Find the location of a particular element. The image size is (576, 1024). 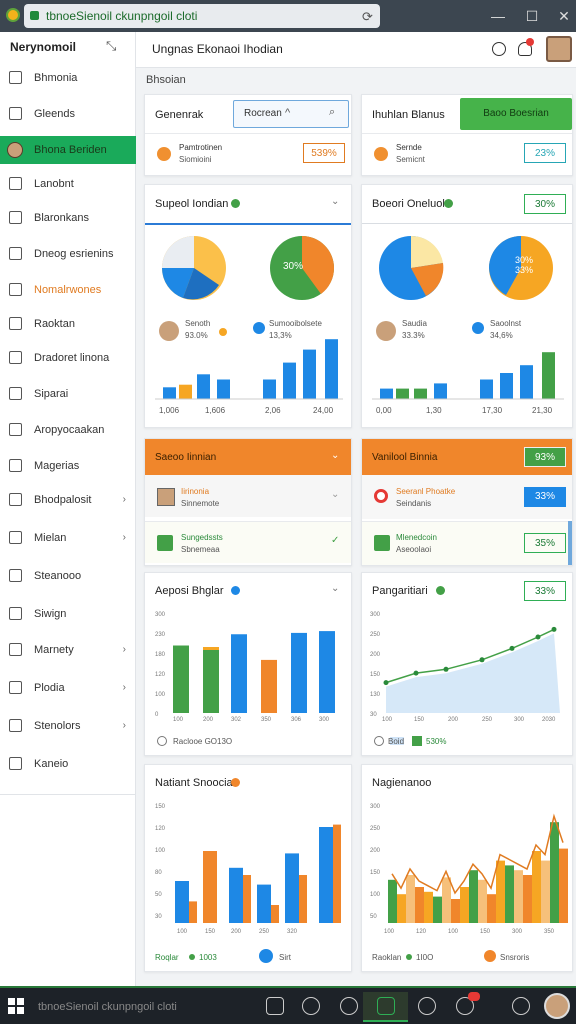

x-tick: 200 is located at coordinates (208, 720).